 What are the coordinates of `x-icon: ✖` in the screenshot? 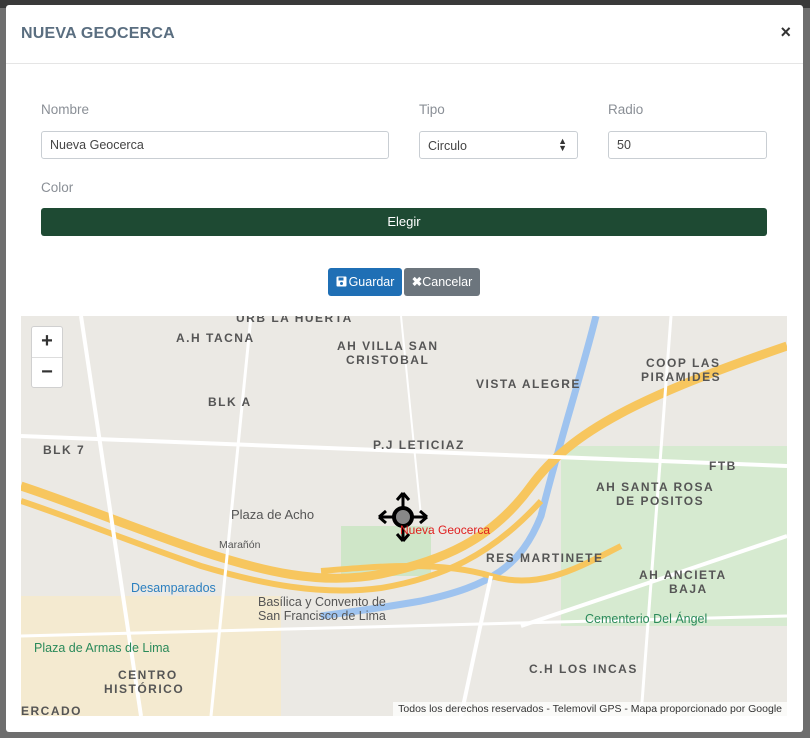 It's located at (417, 282).